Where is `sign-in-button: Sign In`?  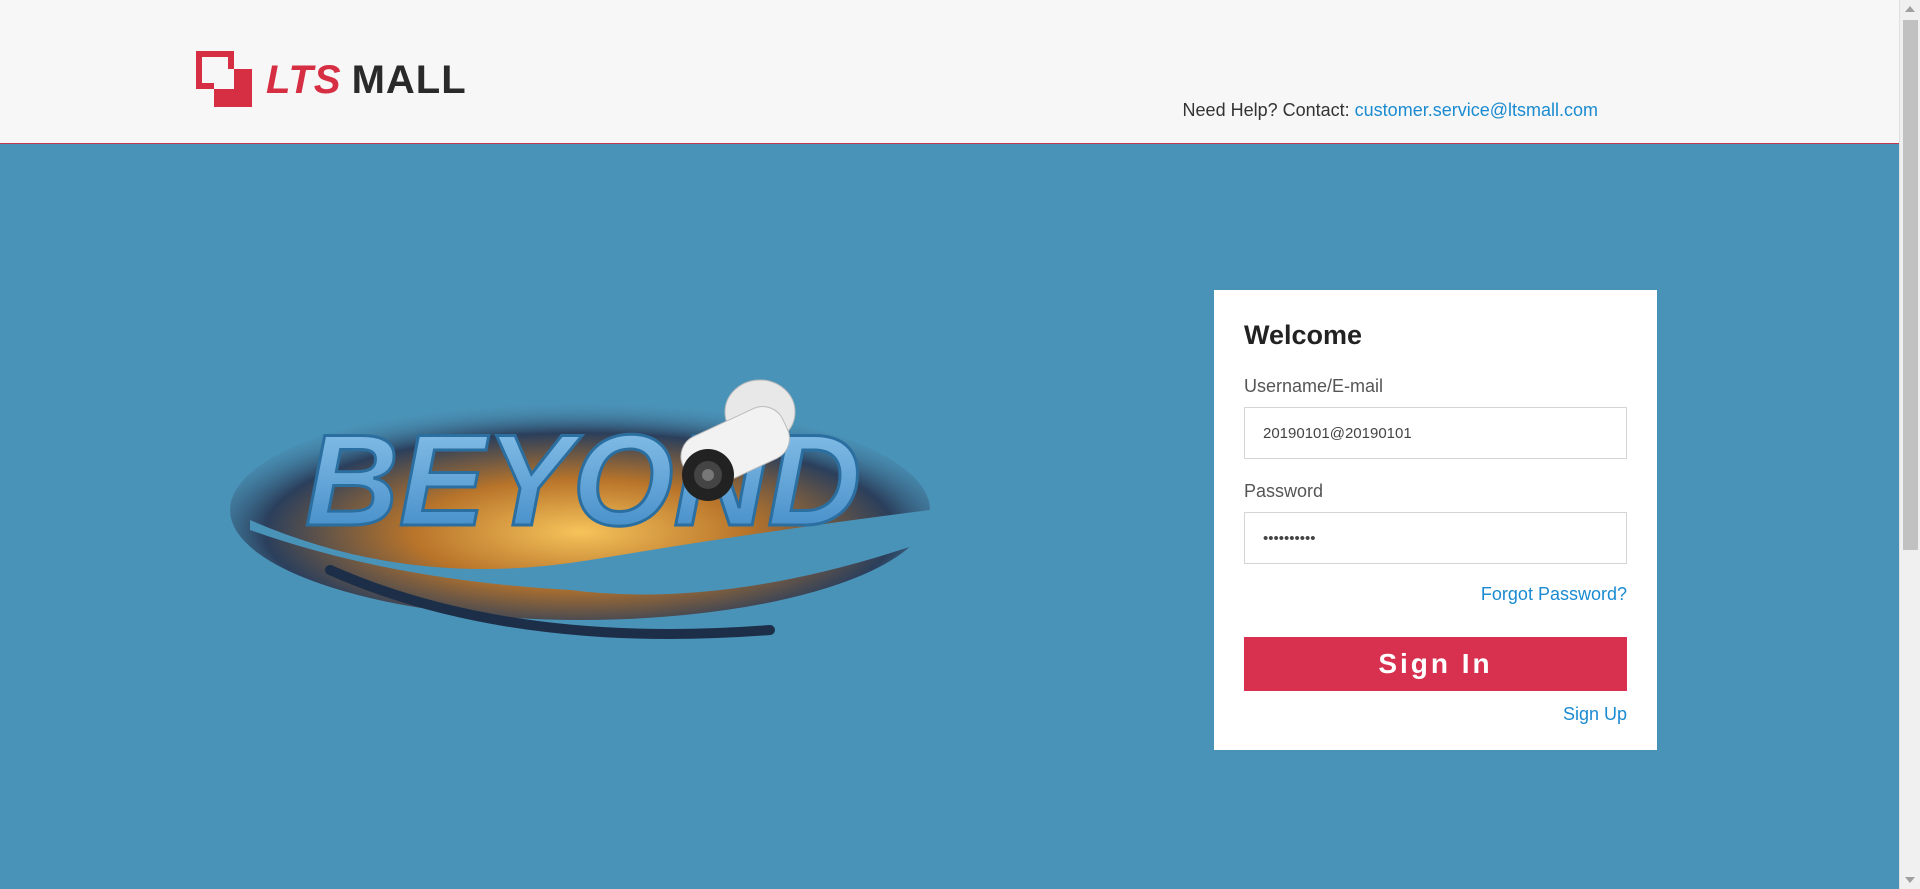
sign-in-button: Sign In is located at coordinates (1435, 664).